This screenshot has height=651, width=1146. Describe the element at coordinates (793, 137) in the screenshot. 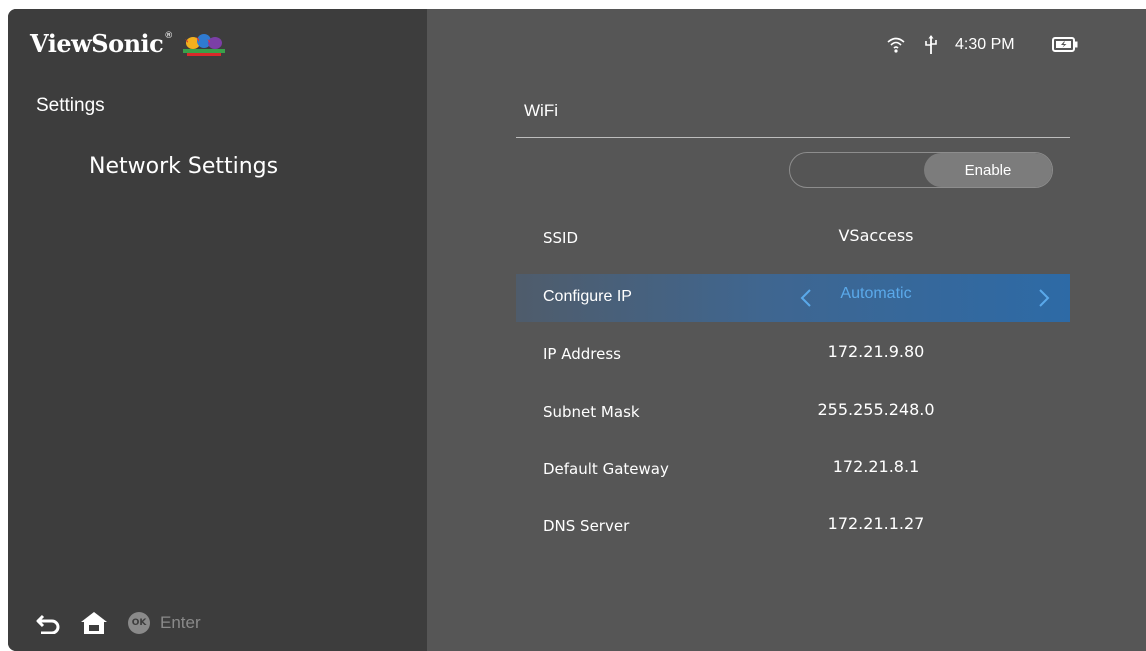

I see `divider` at that location.